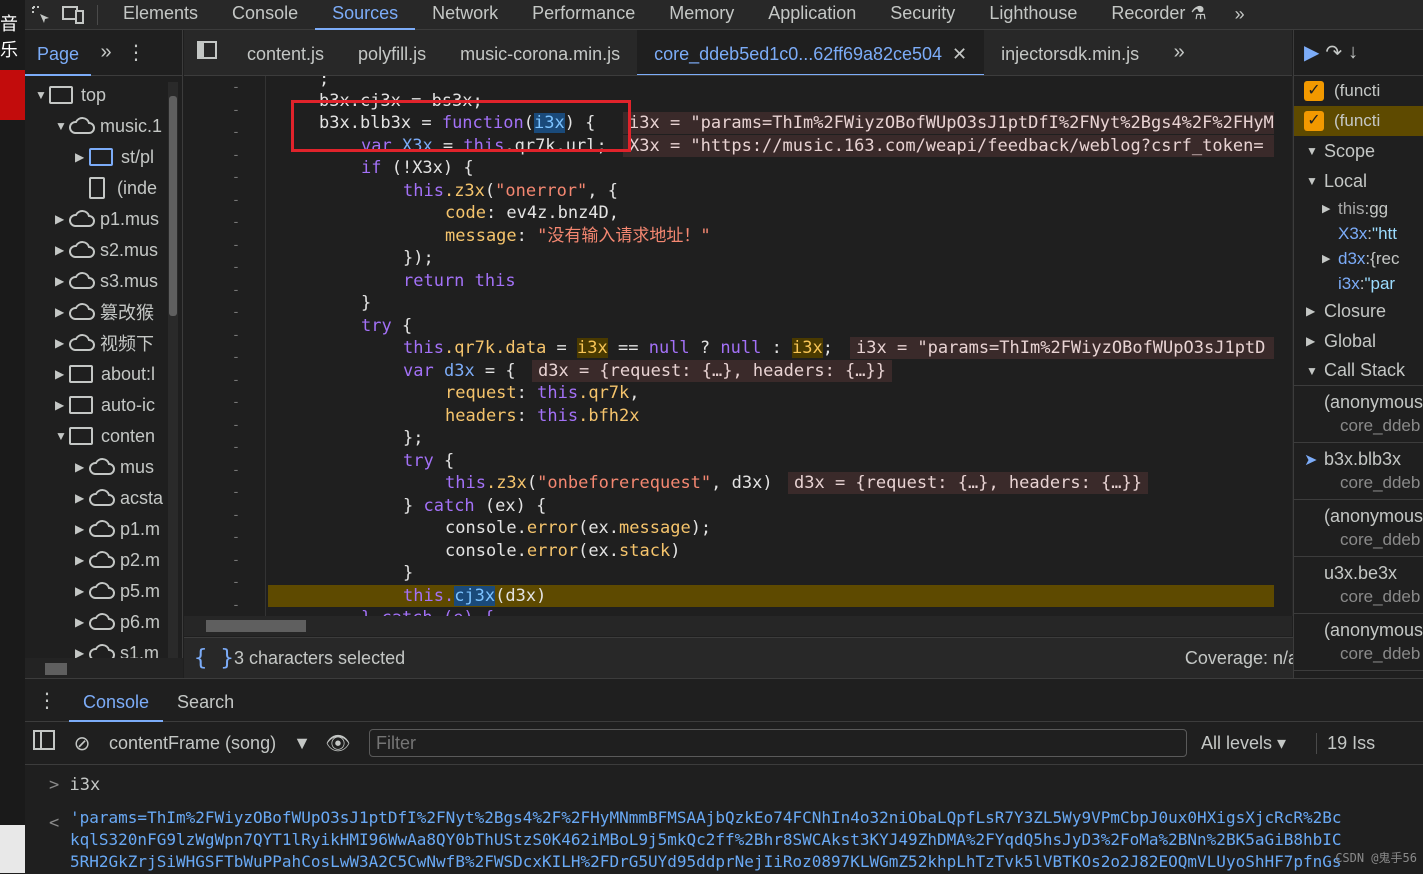 Image resolution: width=1423 pixels, height=874 pixels. What do you see at coordinates (1358, 91) in the screenshot?
I see `breakpoint-item: ✓ (functi` at bounding box center [1358, 91].